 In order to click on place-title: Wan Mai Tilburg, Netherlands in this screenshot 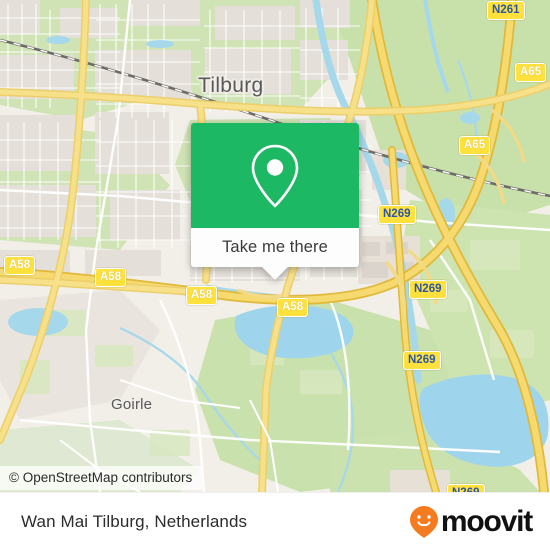, I will do `click(134, 521)`.